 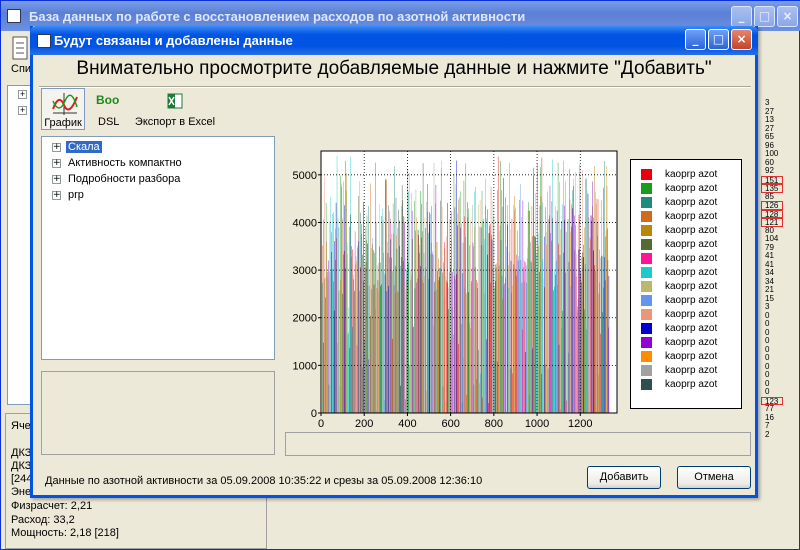 I want to click on dialog-maximize-button: □, so click(x=718, y=39).